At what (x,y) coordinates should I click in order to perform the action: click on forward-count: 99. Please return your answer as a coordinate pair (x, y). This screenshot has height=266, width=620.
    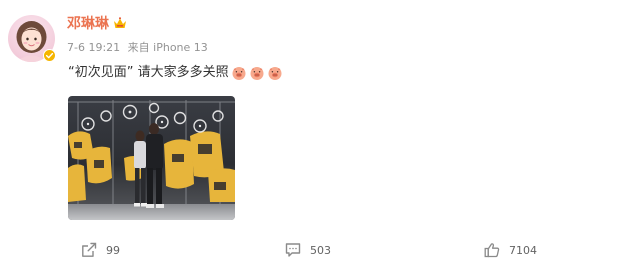
    Looking at the image, I should click on (113, 250).